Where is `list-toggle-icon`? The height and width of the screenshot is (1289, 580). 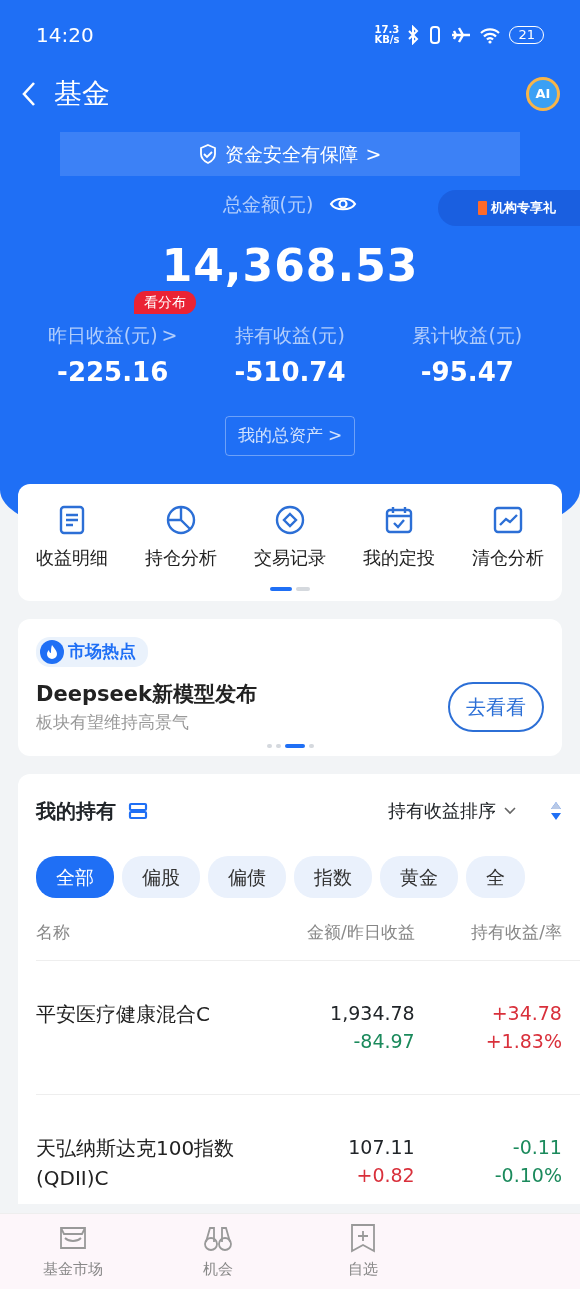 list-toggle-icon is located at coordinates (138, 810).